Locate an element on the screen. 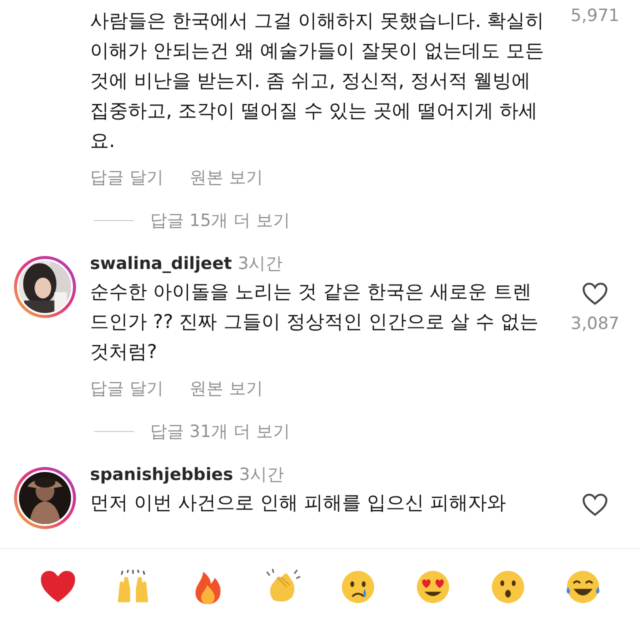 This screenshot has width=640, height=625. view-replies-link: 답글 15개 더 보기 is located at coordinates (220, 220).